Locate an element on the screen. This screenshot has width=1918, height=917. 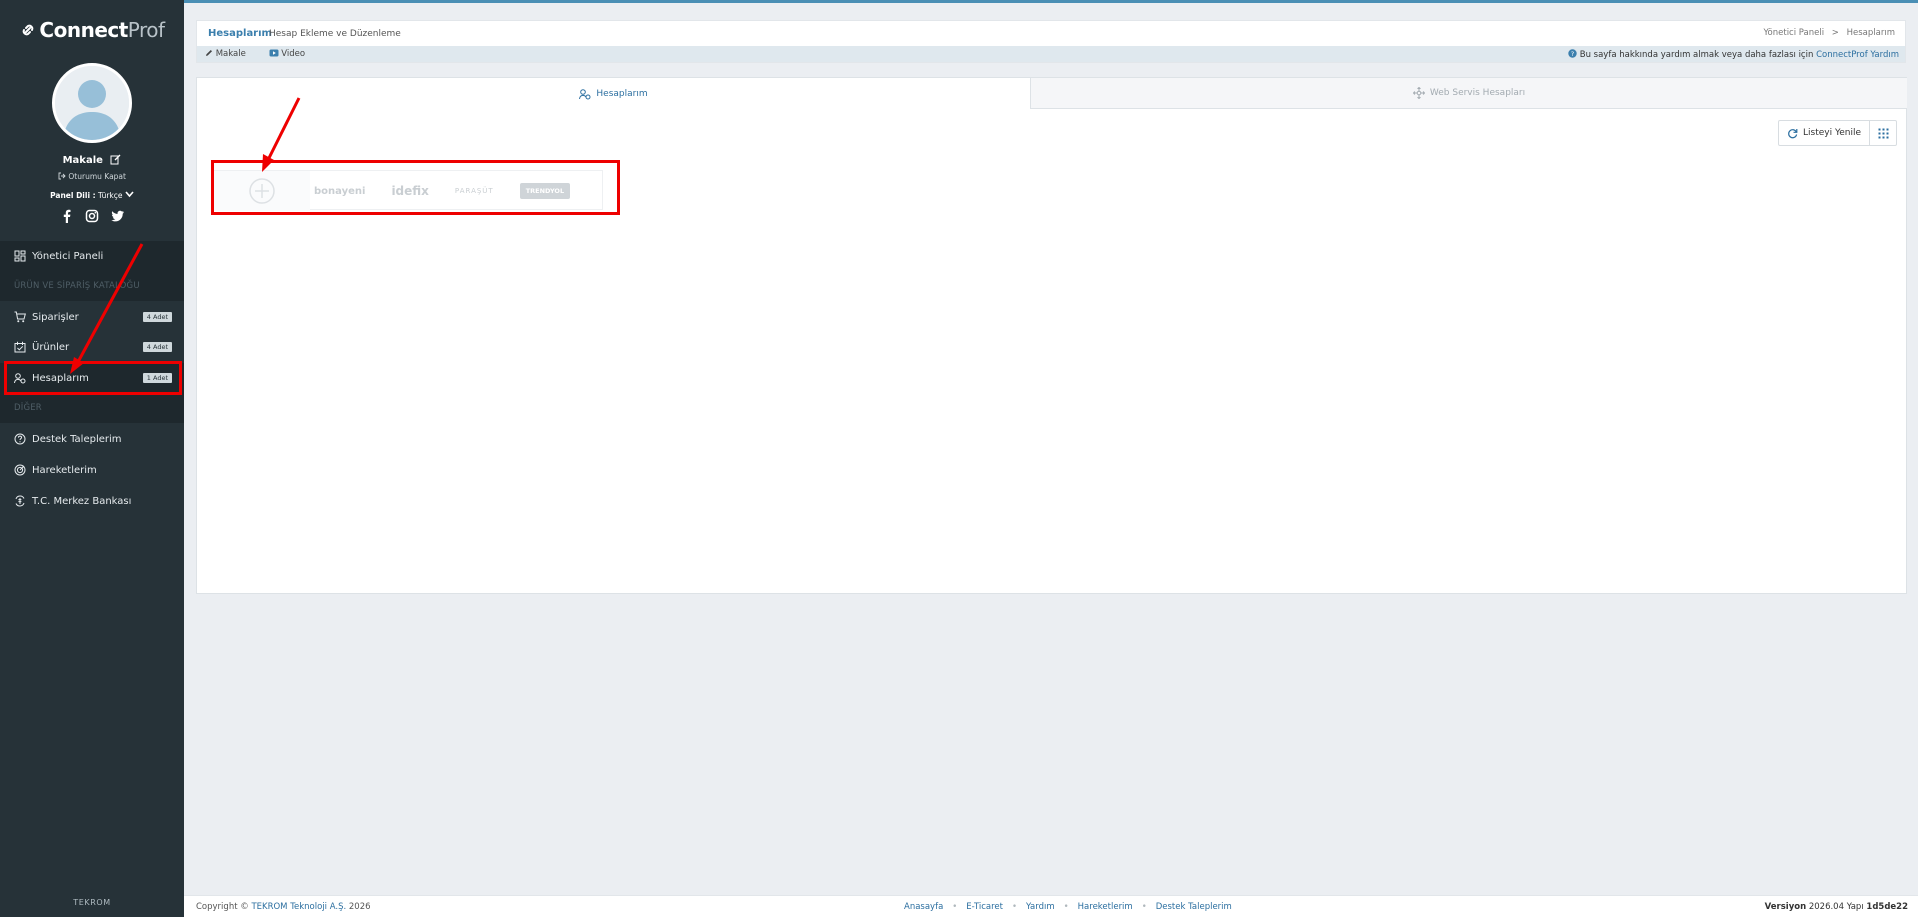
network-icon is located at coordinates (1419, 93).